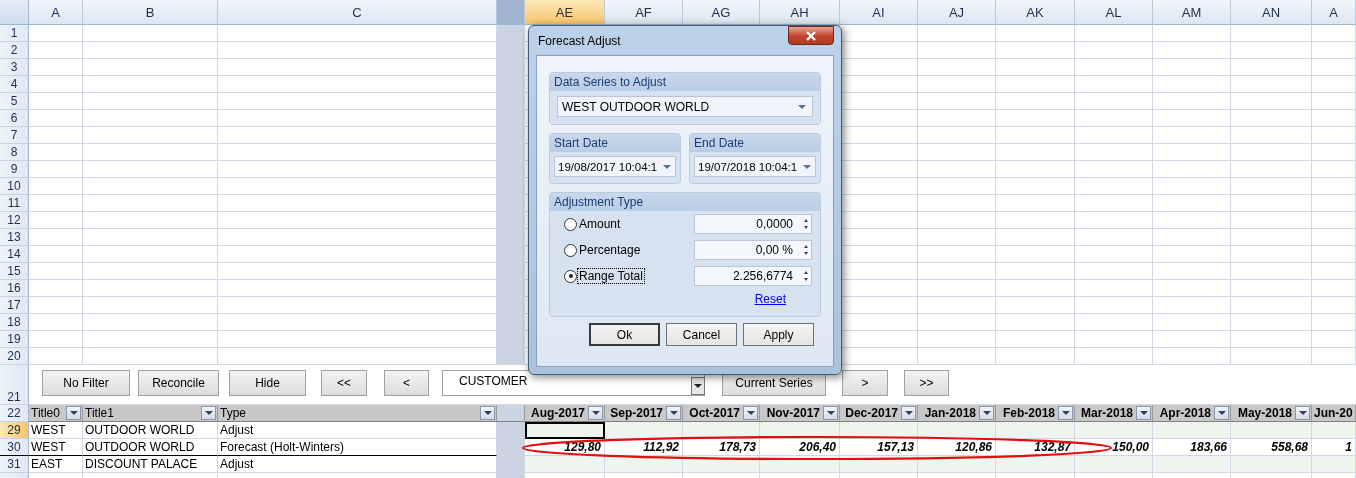 The width and height of the screenshot is (1356, 478). What do you see at coordinates (800, 12) in the screenshot?
I see `column-header: AH` at bounding box center [800, 12].